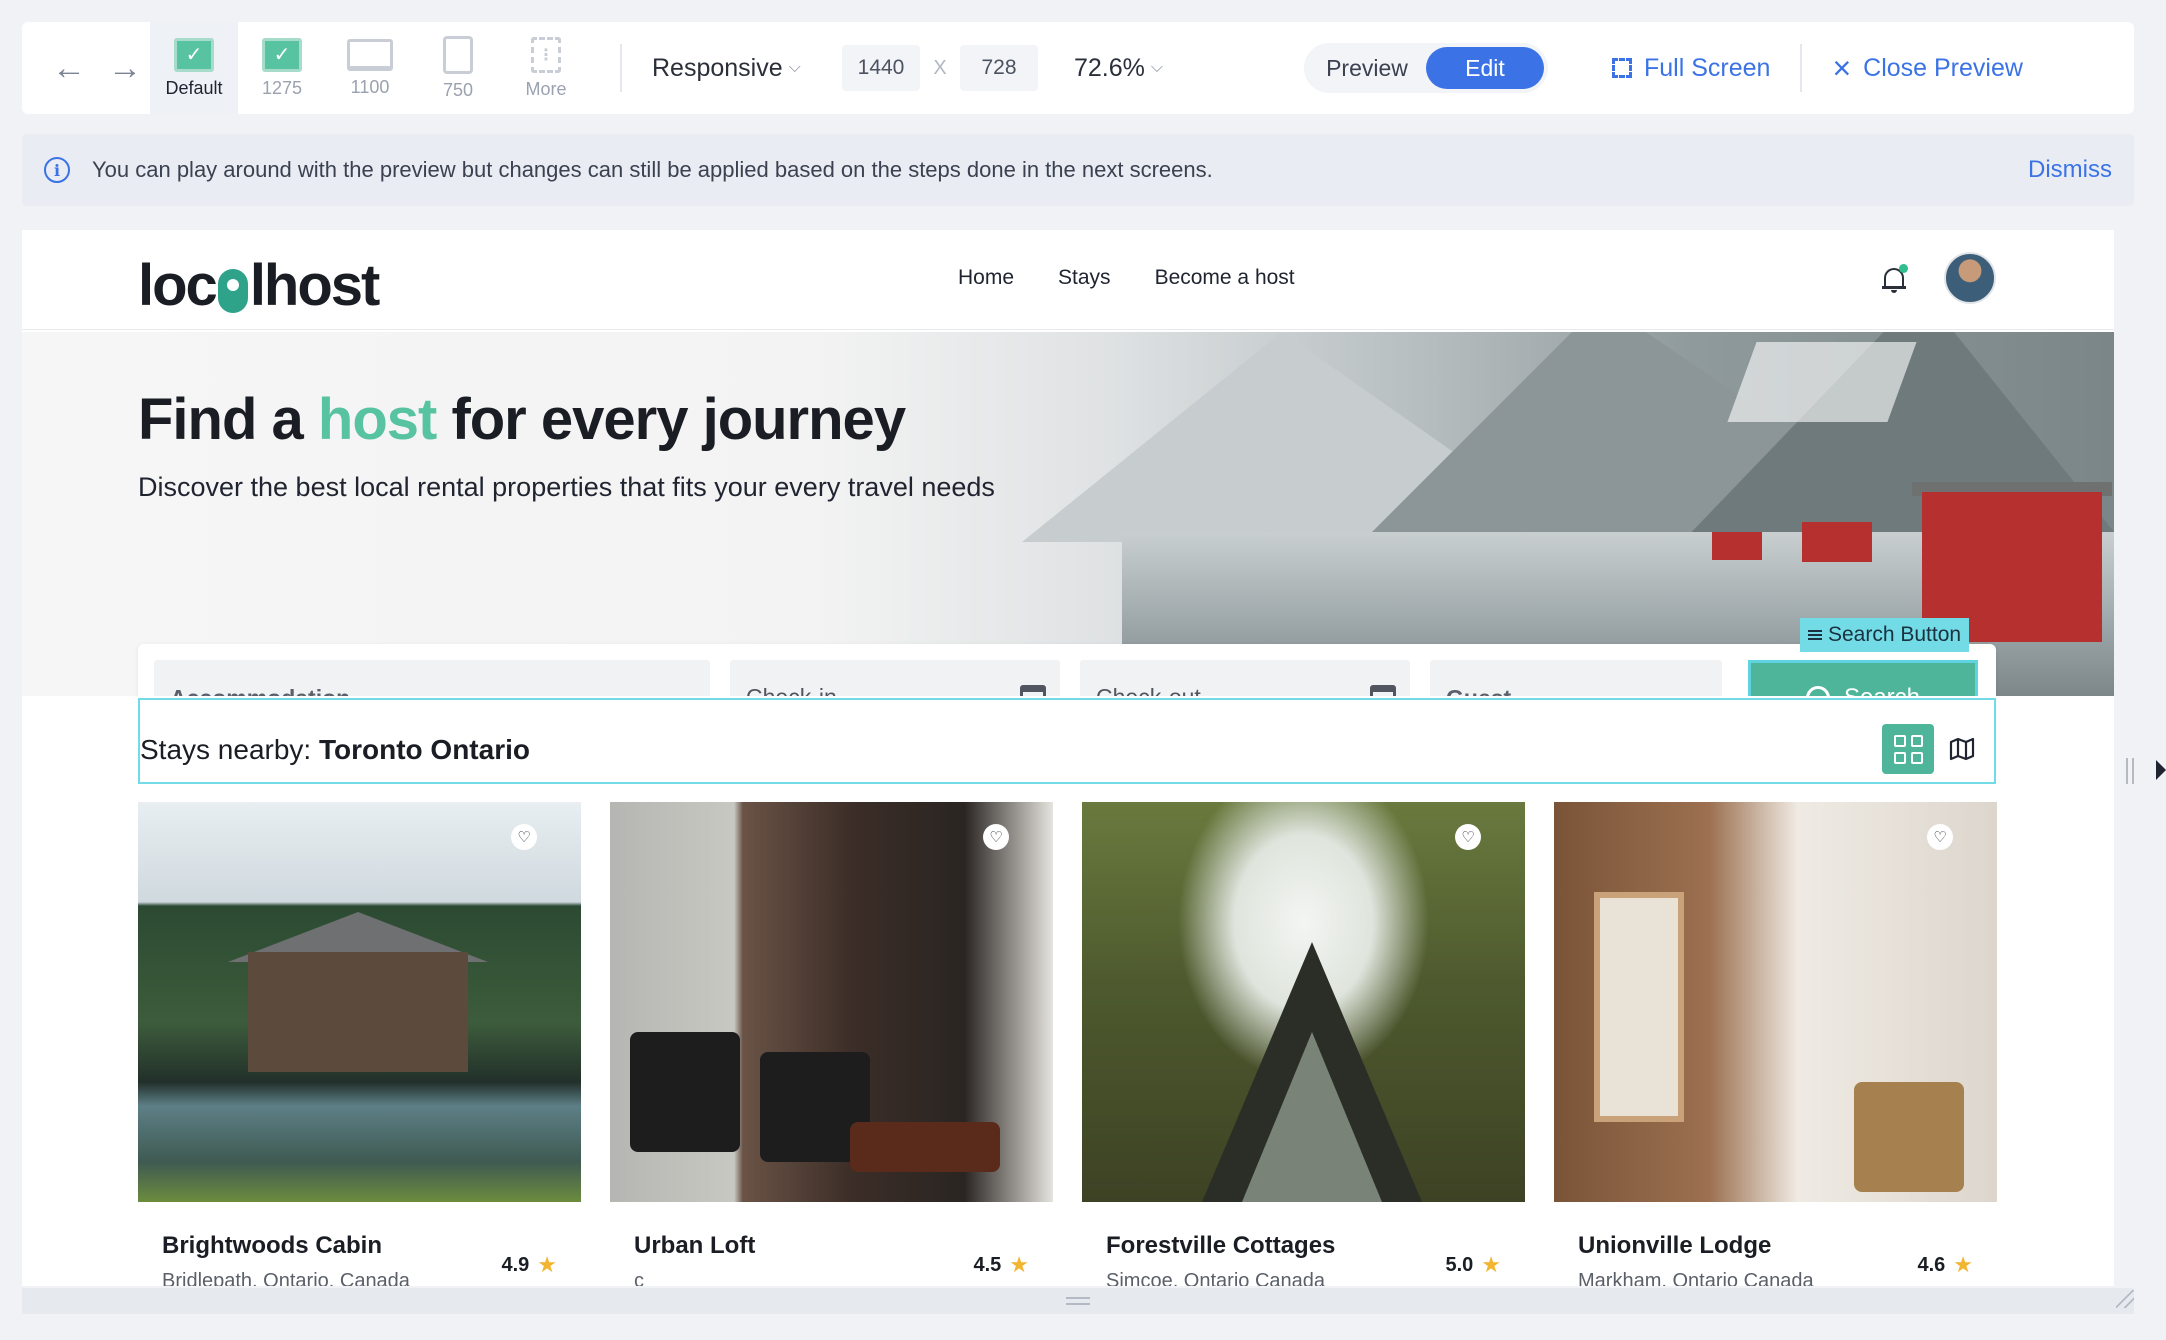  What do you see at coordinates (1067, 741) in the screenshot?
I see `stays-nearby-bar: Stays nearby: Toronto Ontario` at bounding box center [1067, 741].